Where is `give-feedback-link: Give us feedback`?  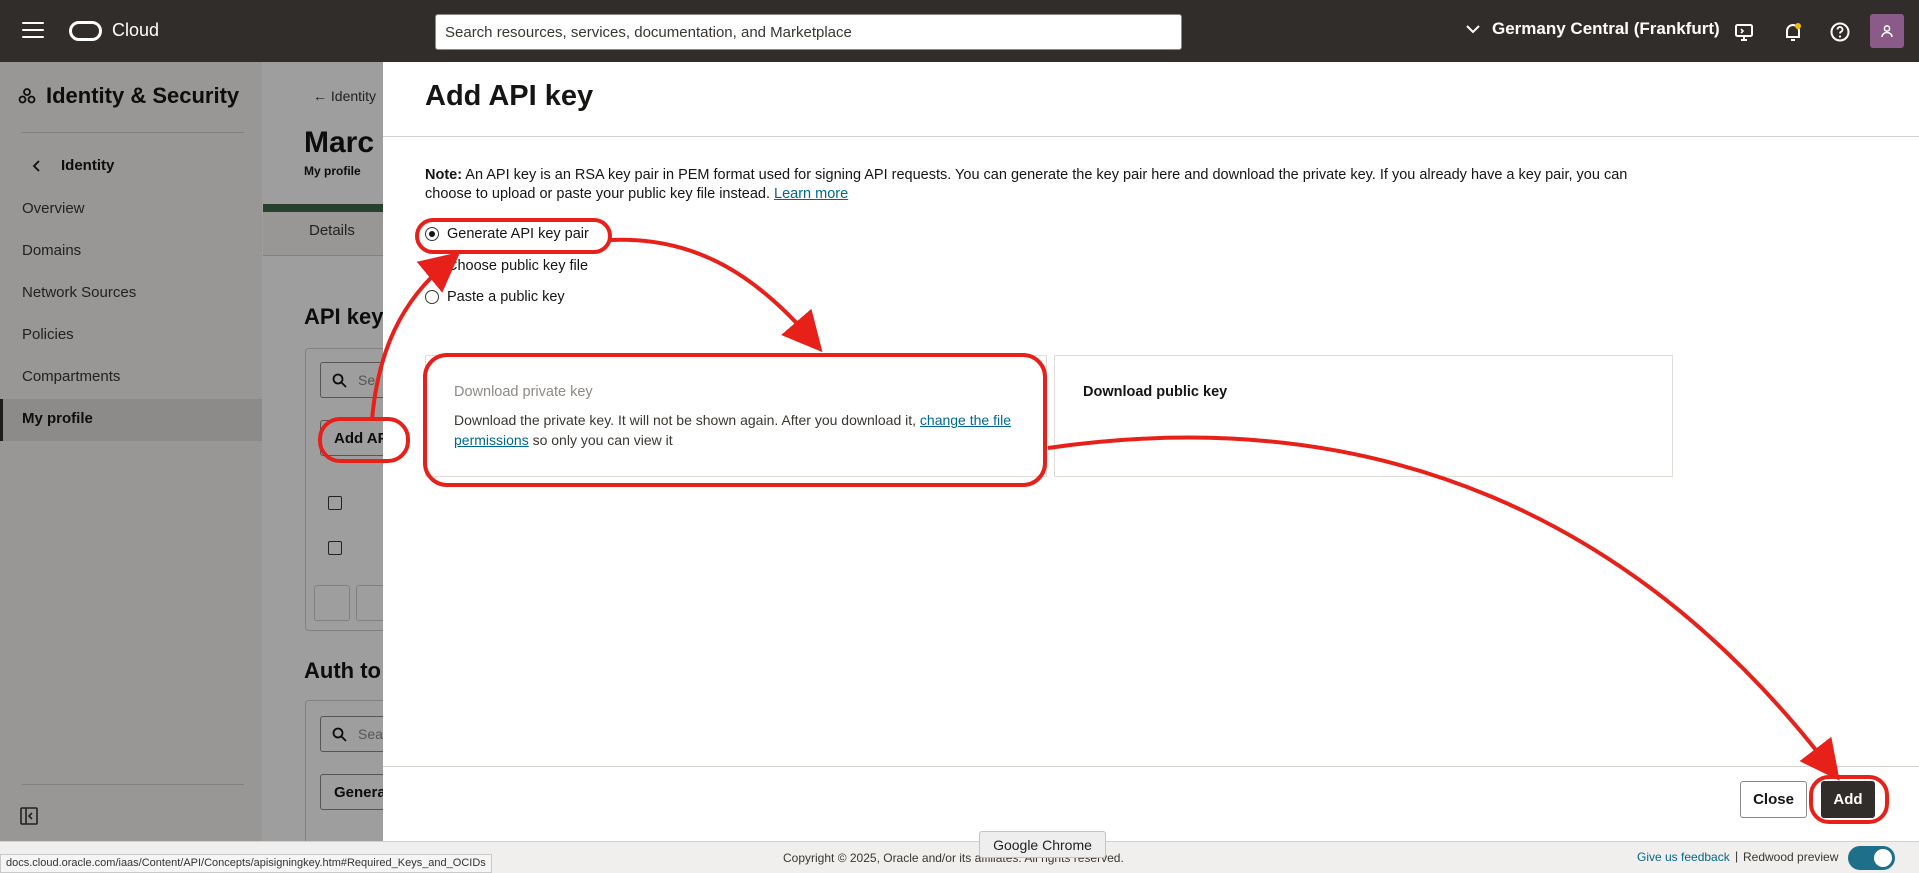 give-feedback-link: Give us feedback is located at coordinates (1683, 857).